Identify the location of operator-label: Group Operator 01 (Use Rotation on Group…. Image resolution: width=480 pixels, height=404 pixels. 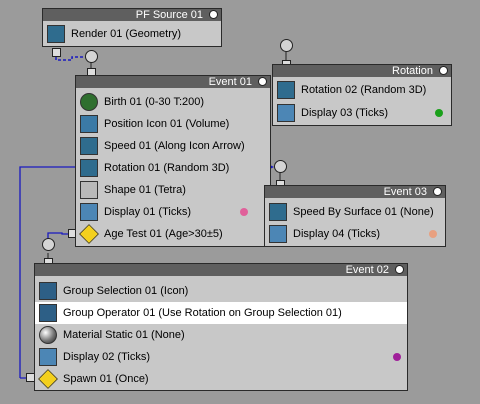
(202, 313).